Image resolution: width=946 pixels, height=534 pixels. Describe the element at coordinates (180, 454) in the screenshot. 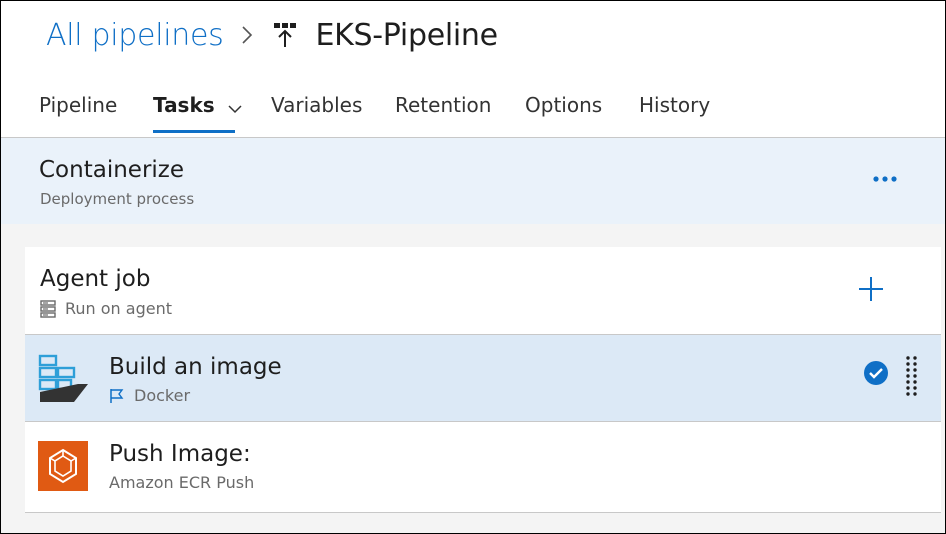

I see `task-title: Push Image:` at that location.